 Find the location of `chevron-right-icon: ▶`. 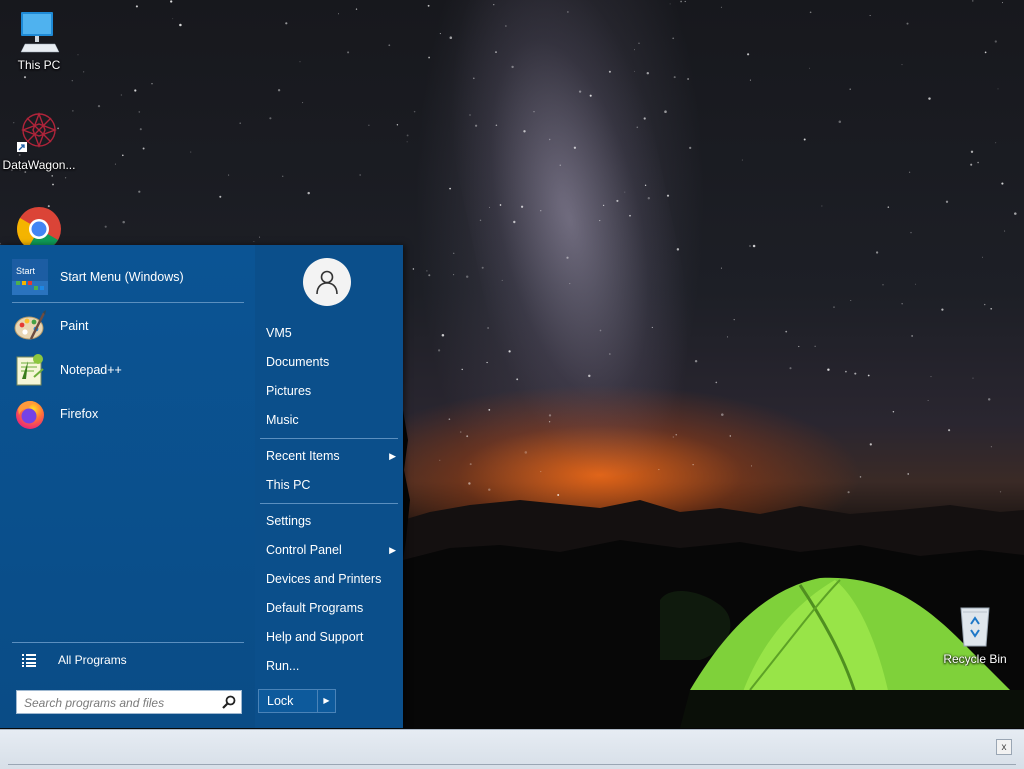

chevron-right-icon: ▶ is located at coordinates (326, 700).